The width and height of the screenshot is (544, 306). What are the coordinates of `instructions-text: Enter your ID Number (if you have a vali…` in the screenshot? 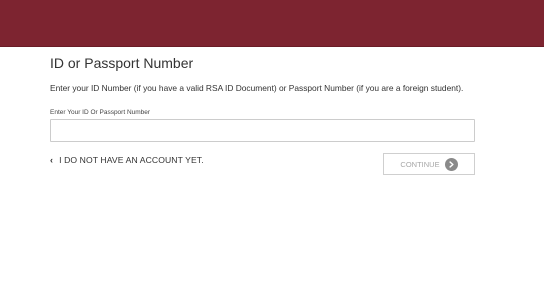 It's located at (257, 88).